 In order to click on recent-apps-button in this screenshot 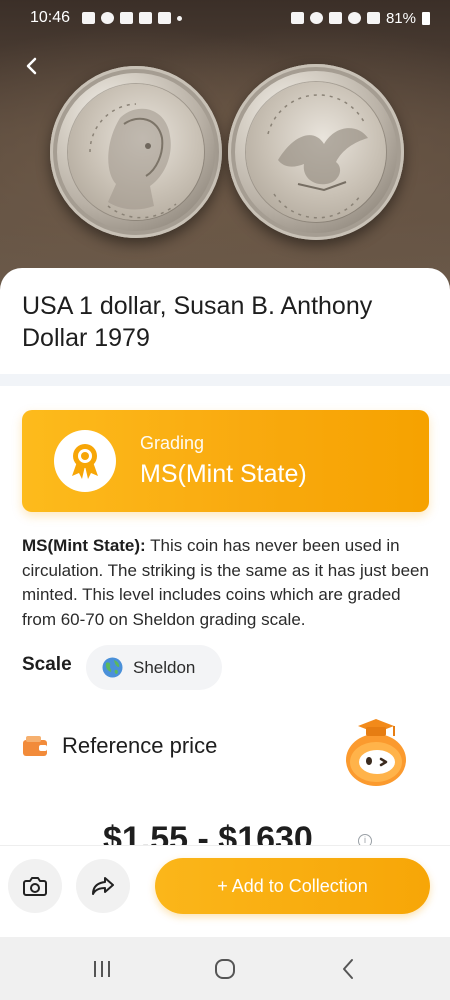, I will do `click(102, 969)`.